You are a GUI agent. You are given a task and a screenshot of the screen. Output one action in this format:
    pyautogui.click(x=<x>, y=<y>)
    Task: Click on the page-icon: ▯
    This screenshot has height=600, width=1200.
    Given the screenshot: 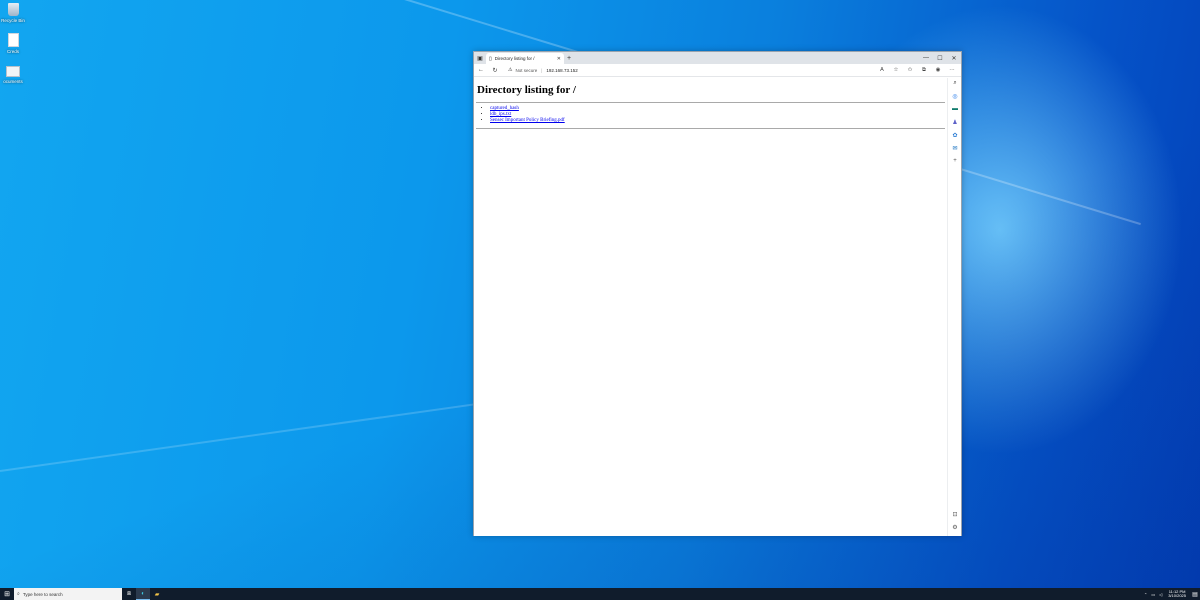 What is the action you would take?
    pyautogui.click(x=490, y=58)
    